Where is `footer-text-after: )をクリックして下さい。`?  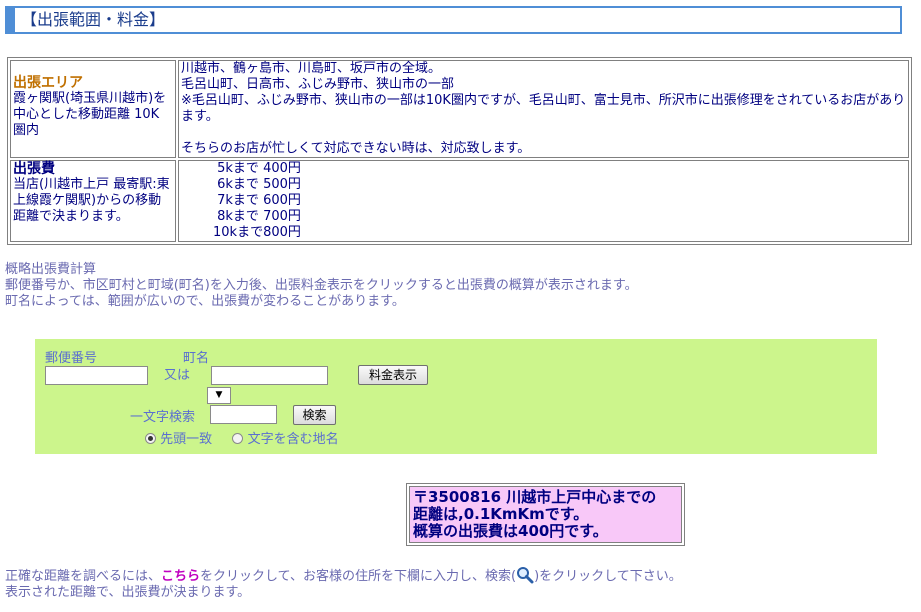
footer-text-after: )をクリックして下さい。 is located at coordinates (608, 576).